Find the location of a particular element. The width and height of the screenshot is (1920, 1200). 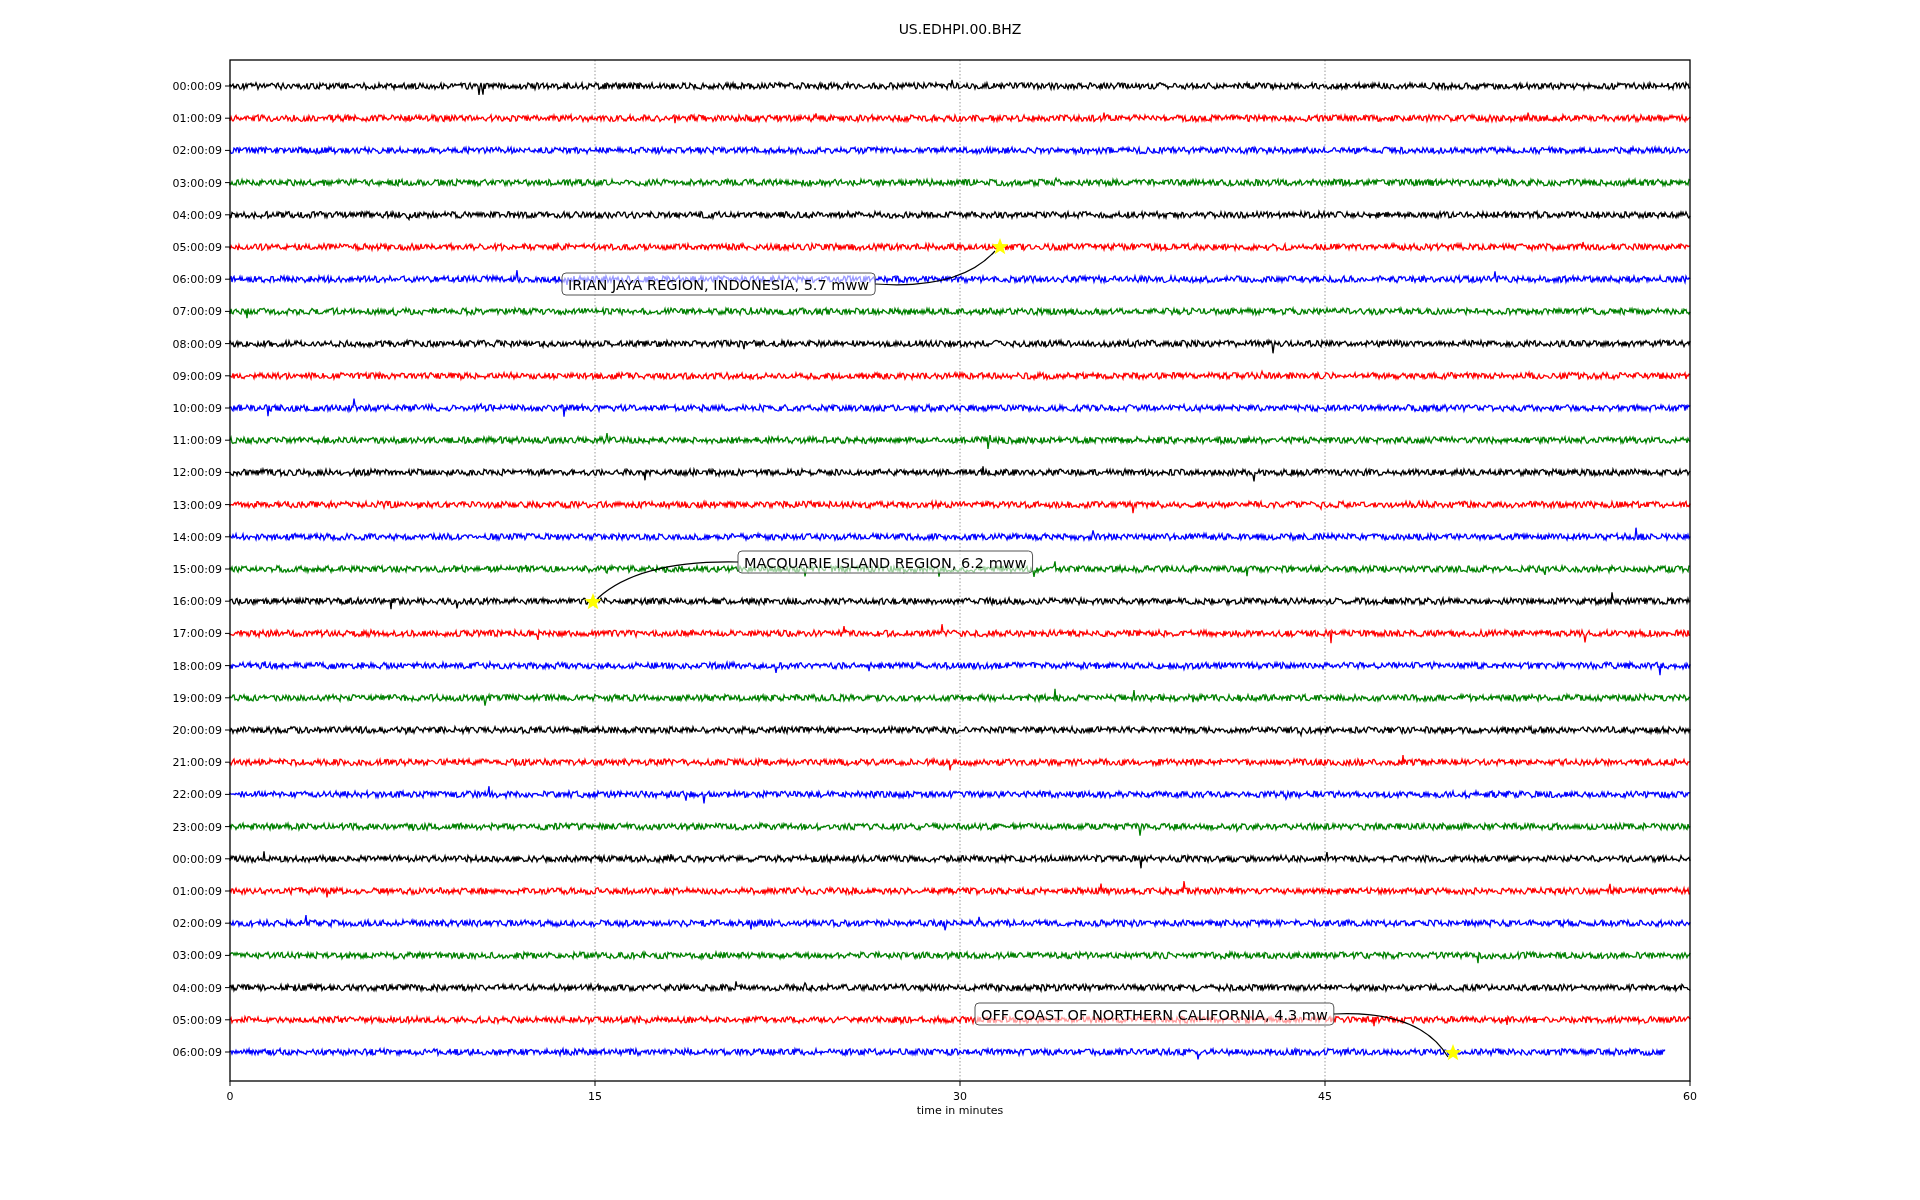

time-label: 19:00:09 is located at coordinates (197, 698).